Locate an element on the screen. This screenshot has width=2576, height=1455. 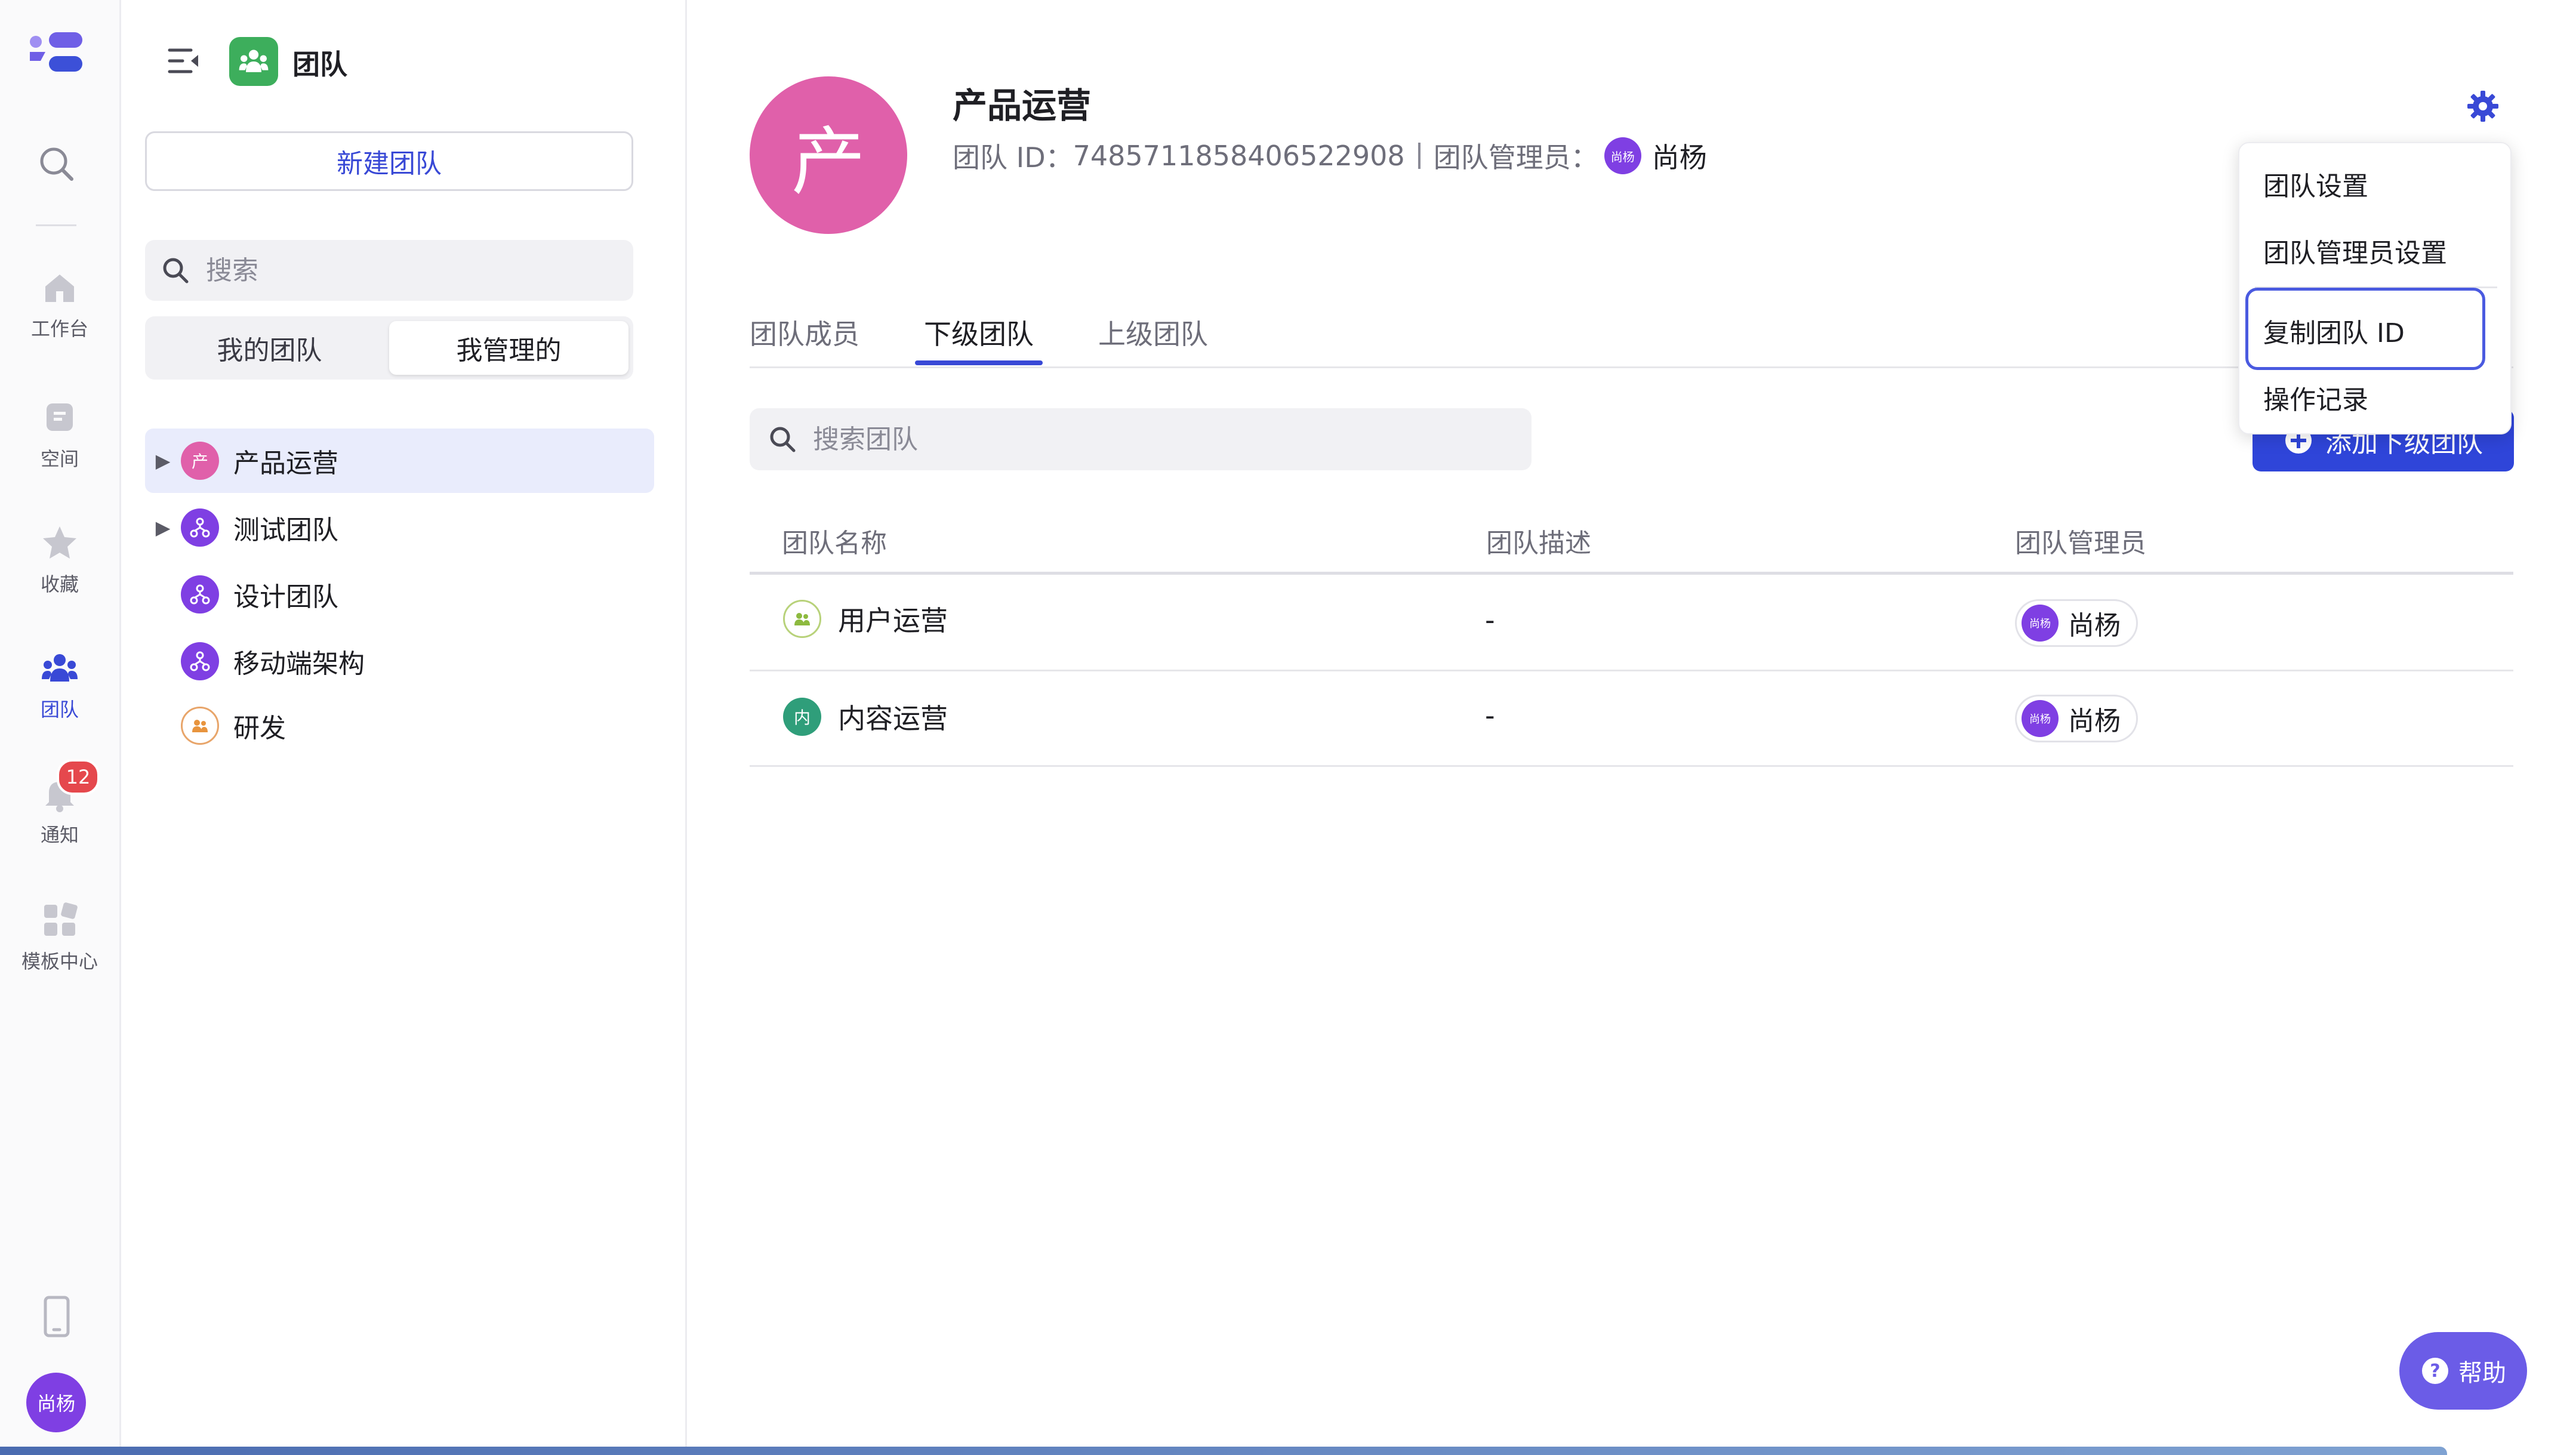
tree-item-label: 研发 is located at coordinates (259, 728).